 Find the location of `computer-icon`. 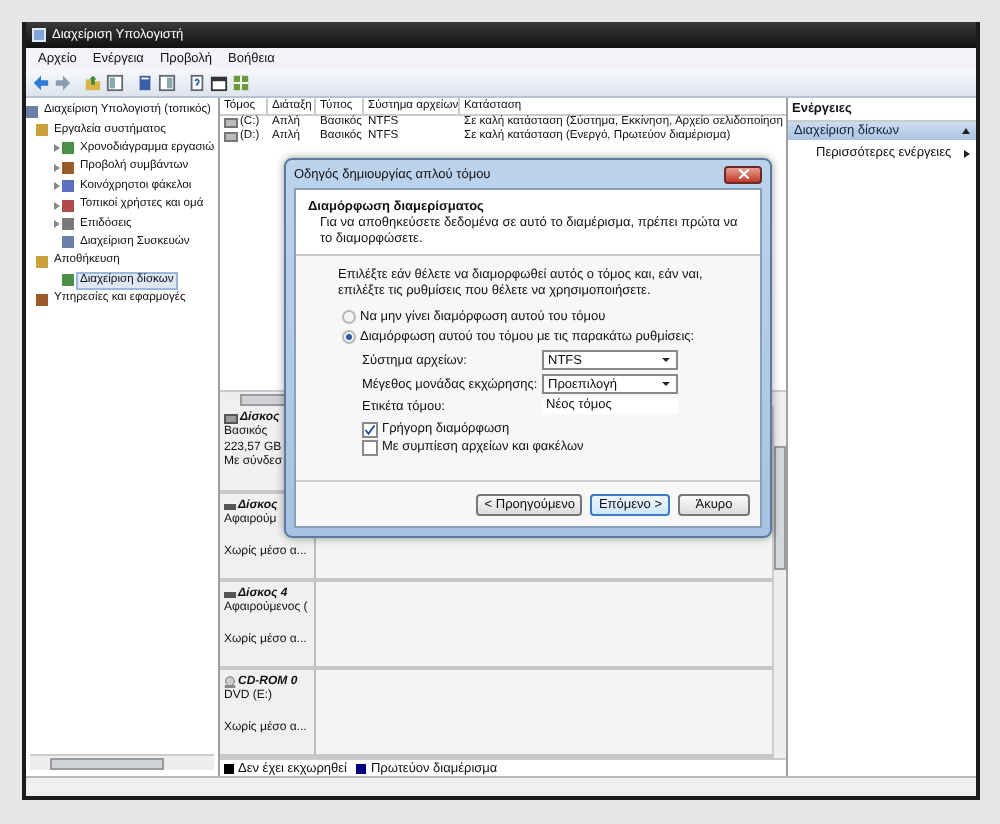

computer-icon is located at coordinates (39, 35).